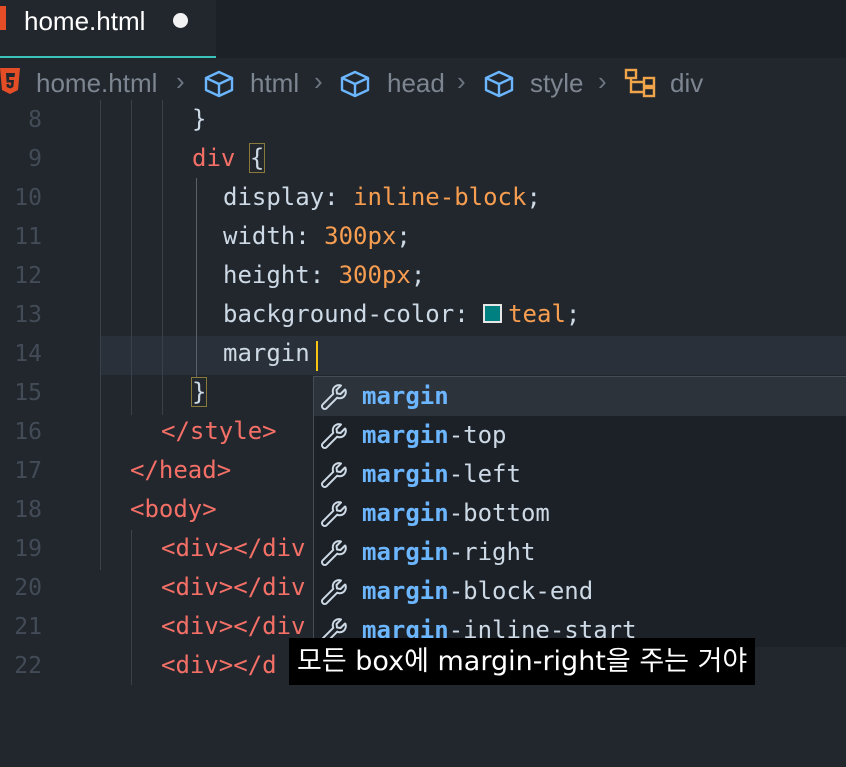 Image resolution: width=846 pixels, height=767 pixels. I want to click on code-line-18: <body>, so click(173, 509).